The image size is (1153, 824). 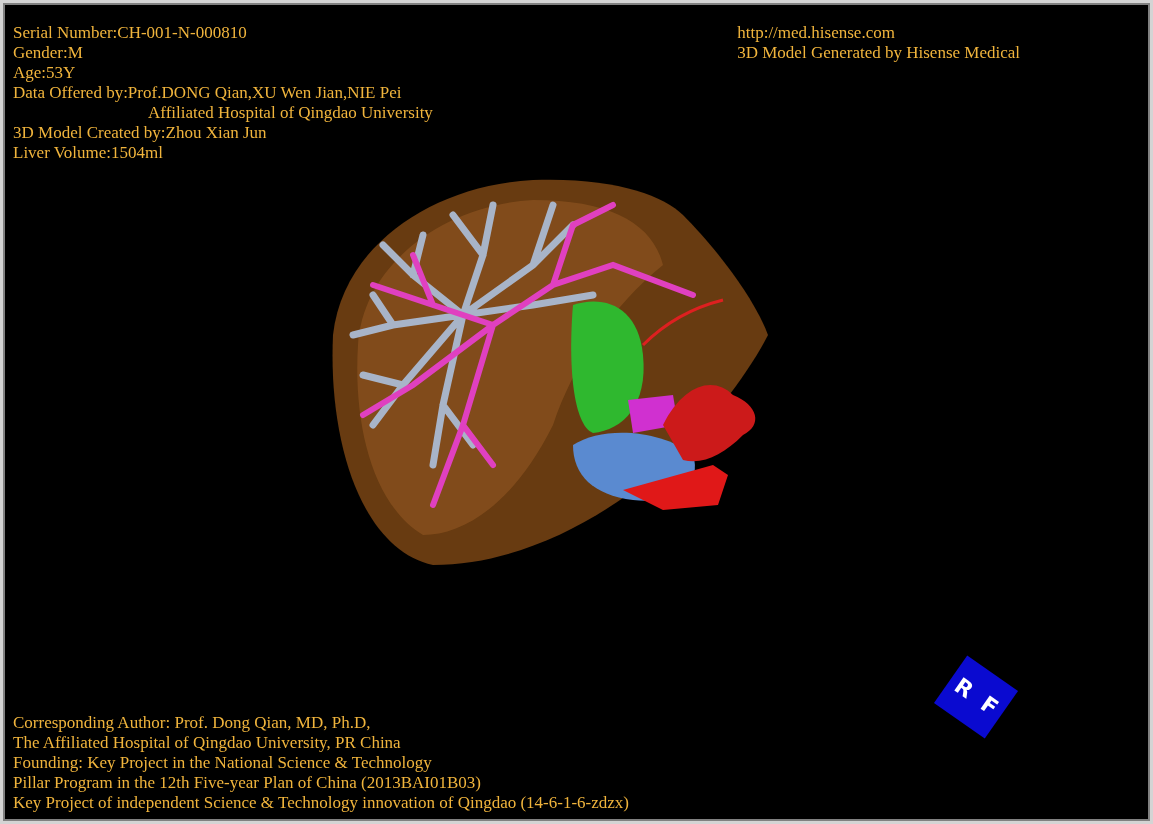 I want to click on website-link: http://med.hisense.com, so click(x=878, y=33).